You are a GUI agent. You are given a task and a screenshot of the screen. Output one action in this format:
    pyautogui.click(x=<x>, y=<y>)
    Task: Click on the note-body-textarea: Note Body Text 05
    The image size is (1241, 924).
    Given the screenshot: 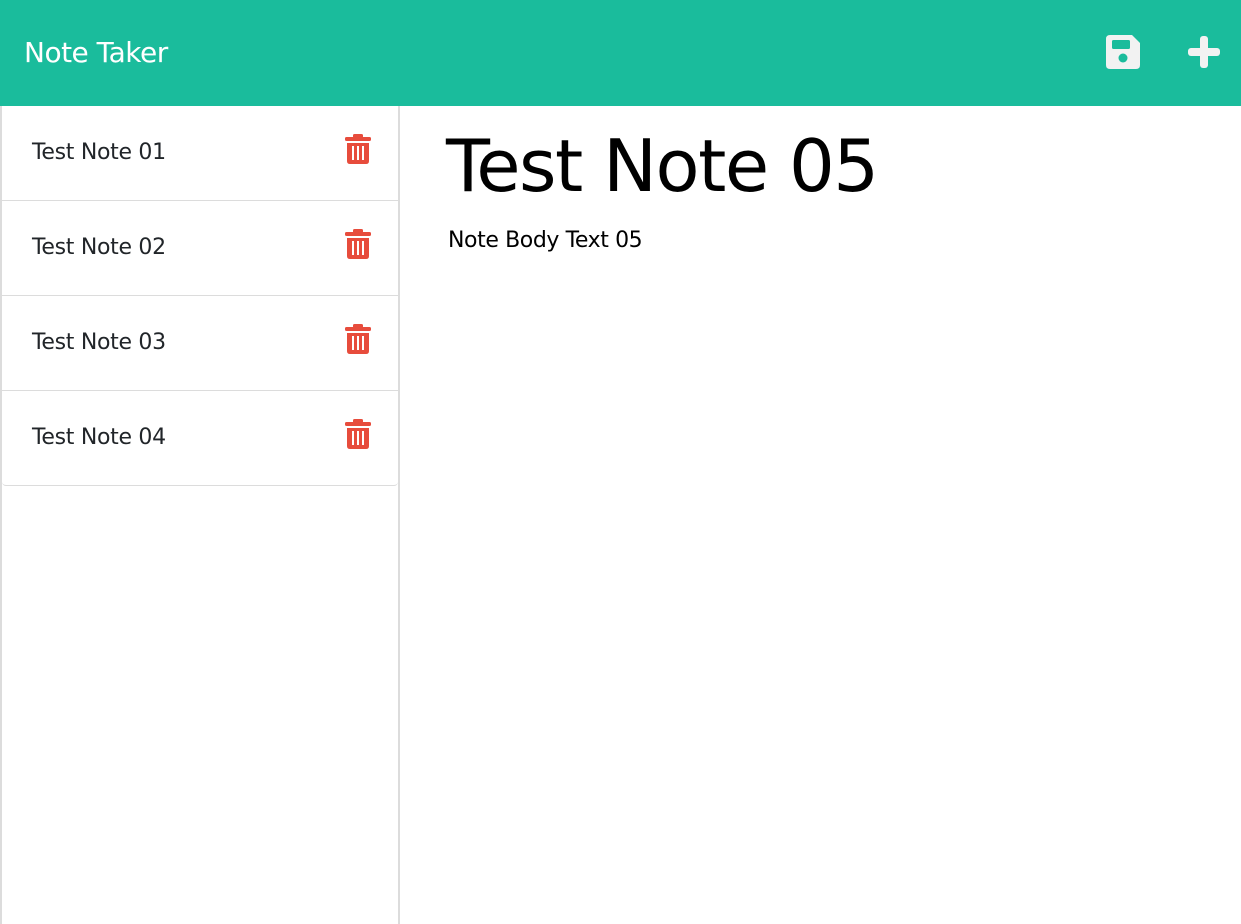 What is the action you would take?
    pyautogui.click(x=545, y=241)
    